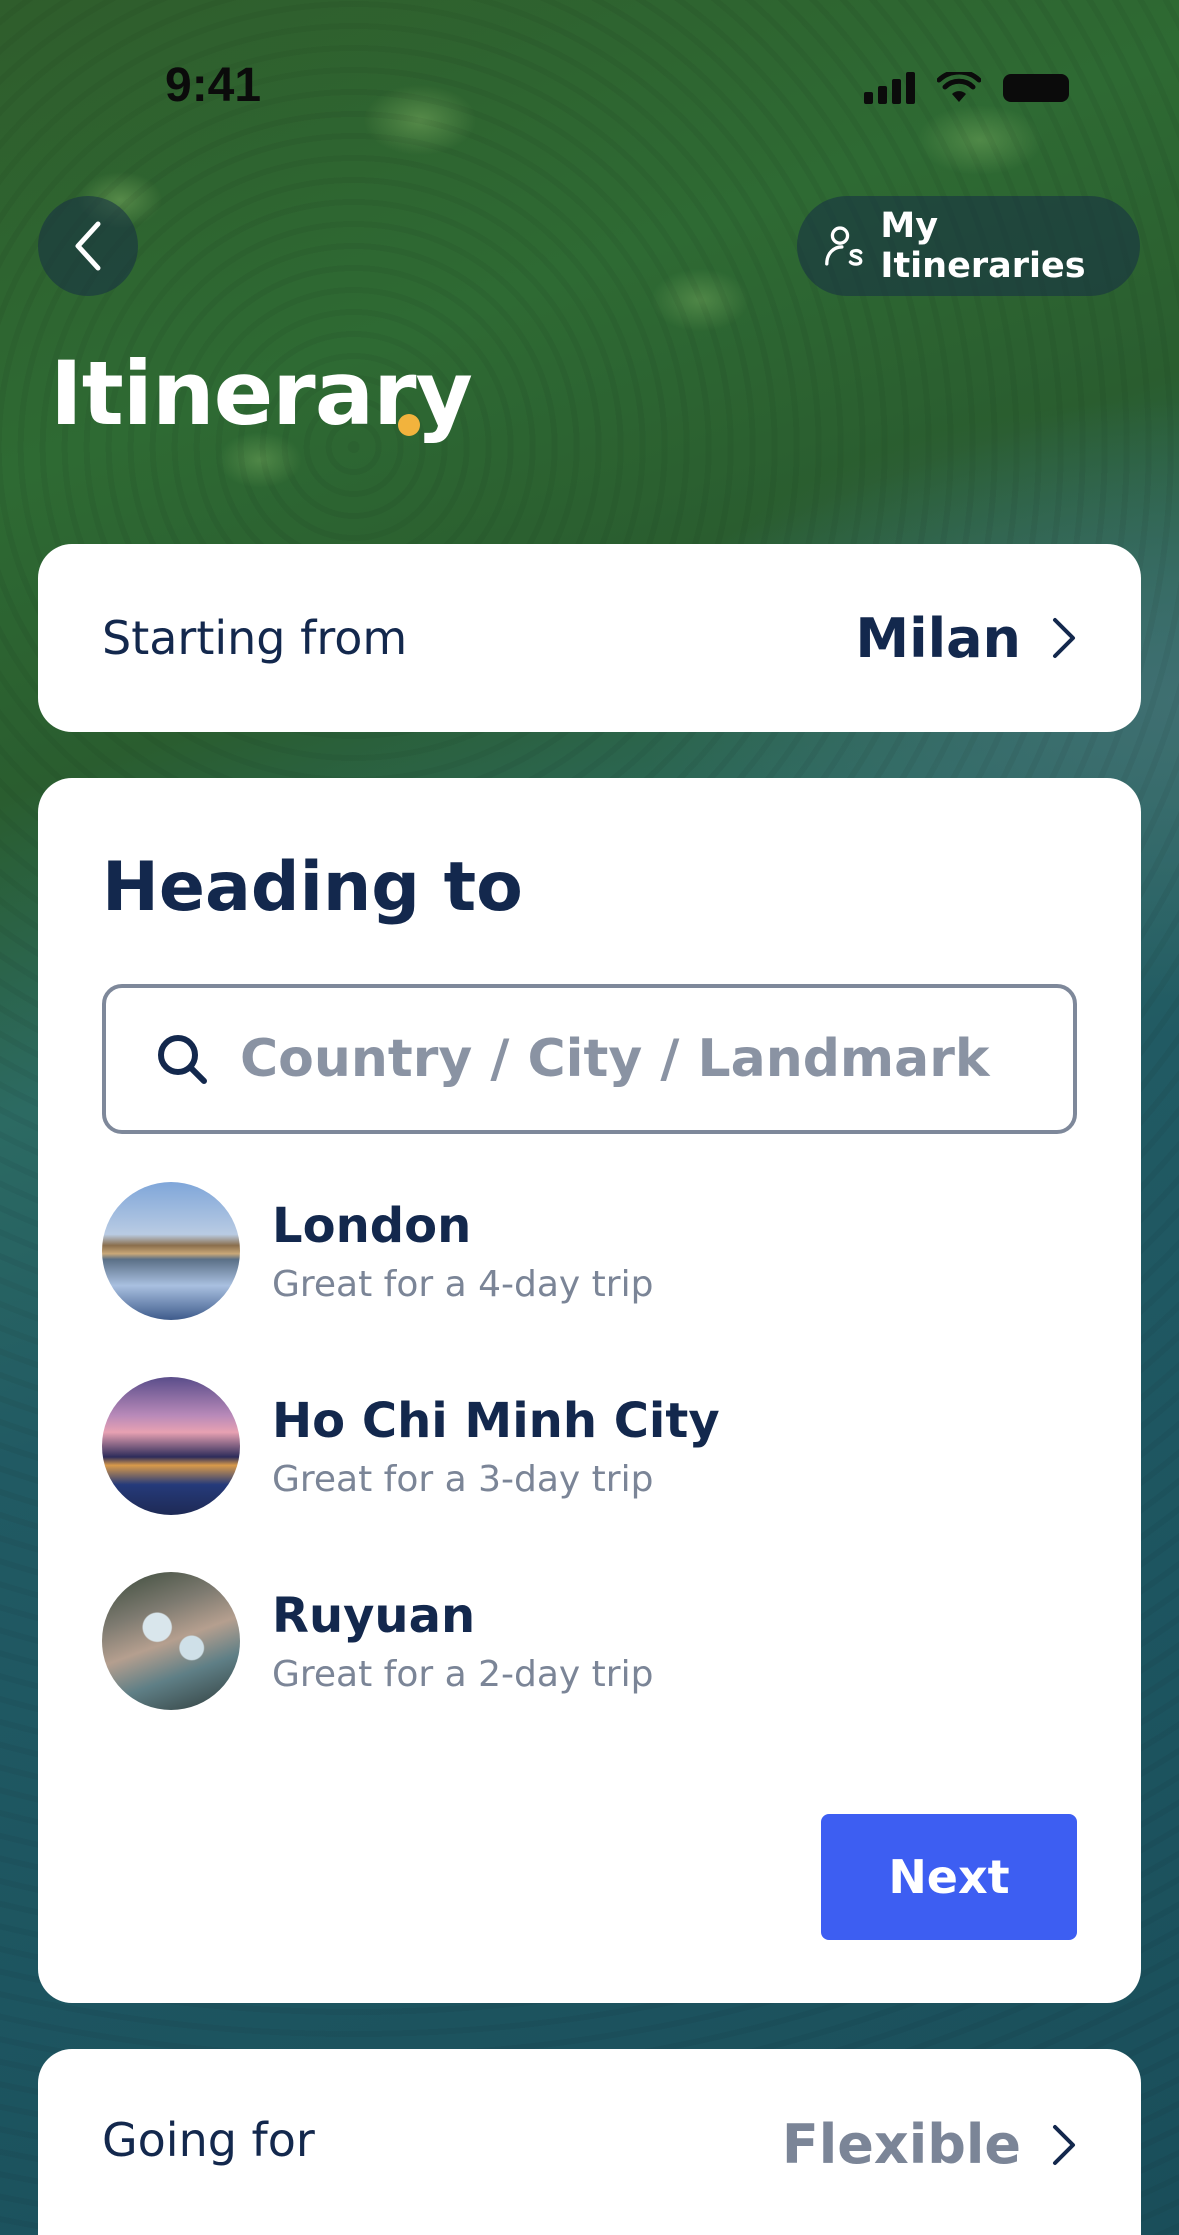 This screenshot has height=2235, width=1179. I want to click on starting-from-value-group: Milan, so click(966, 638).